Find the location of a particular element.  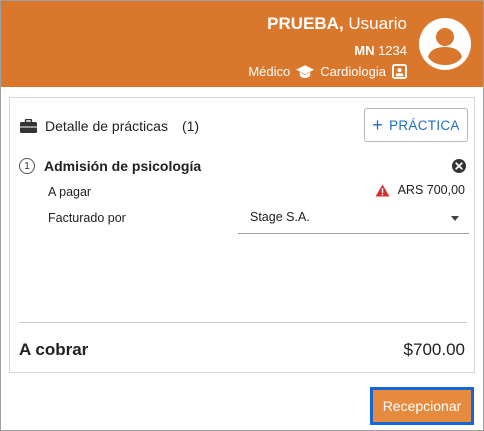

pay-amount-value: ARS 700,00 is located at coordinates (431, 190).